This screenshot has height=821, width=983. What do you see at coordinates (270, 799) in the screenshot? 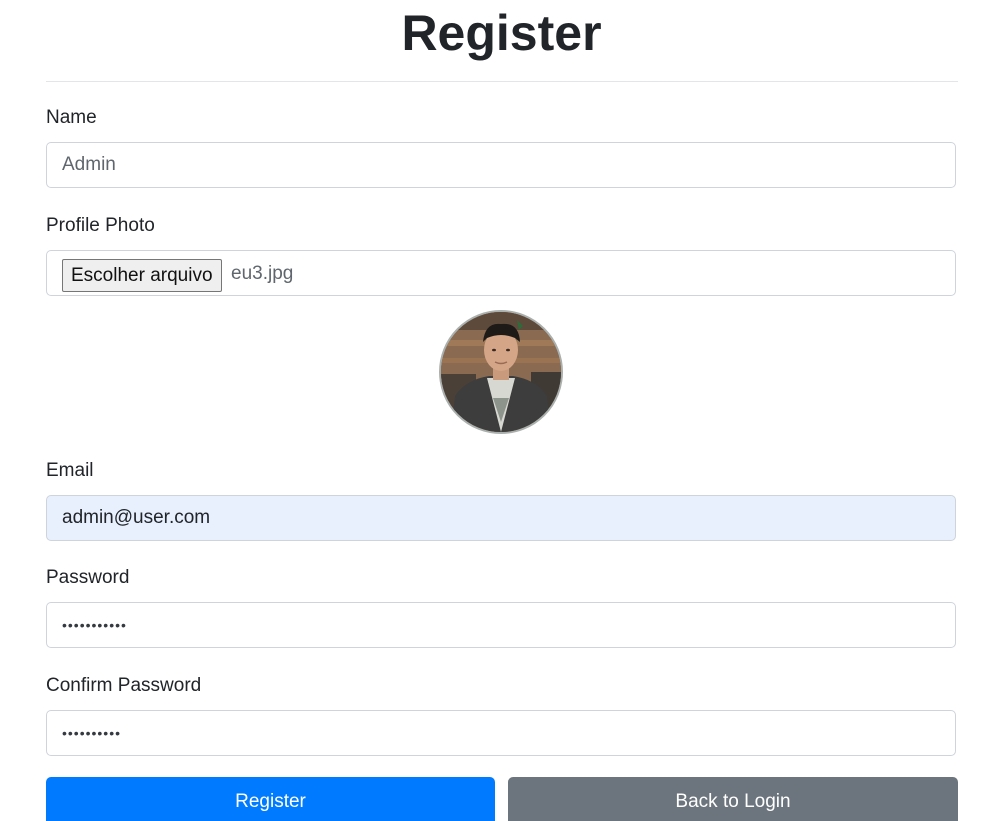
I see `register-button: Register` at bounding box center [270, 799].